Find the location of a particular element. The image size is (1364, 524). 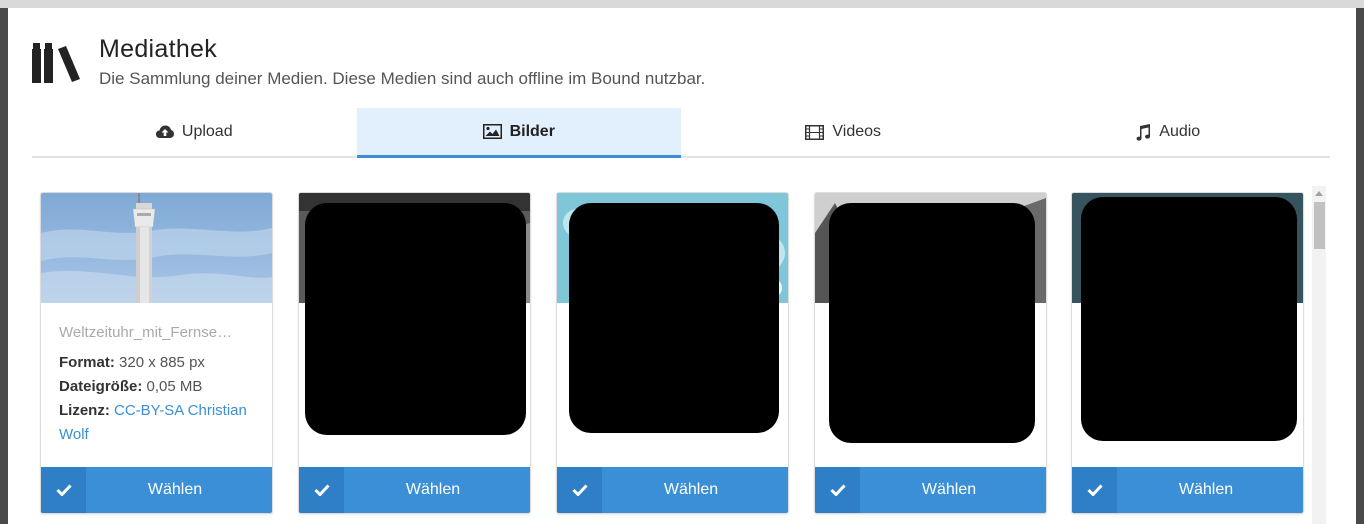

background-page is located at coordinates (682, 4).